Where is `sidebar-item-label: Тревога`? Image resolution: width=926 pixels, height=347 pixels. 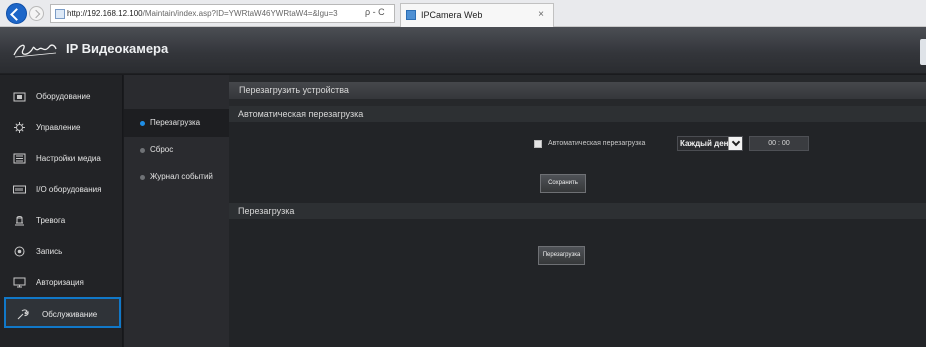
sidebar-item-label: Тревога is located at coordinates (51, 220).